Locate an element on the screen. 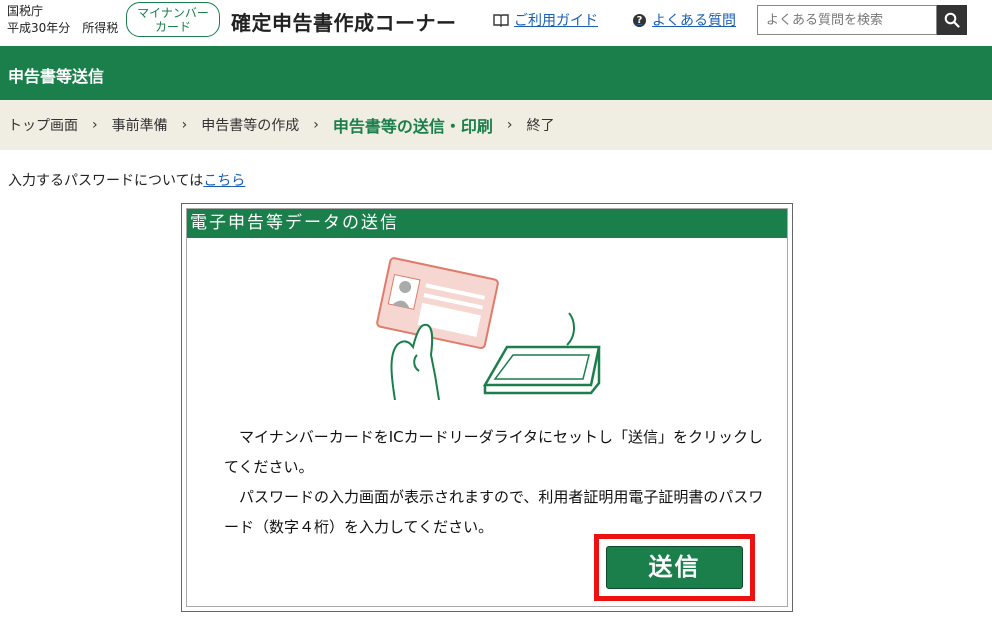 This screenshot has width=992, height=628. mynumber-card-icon is located at coordinates (437, 303).